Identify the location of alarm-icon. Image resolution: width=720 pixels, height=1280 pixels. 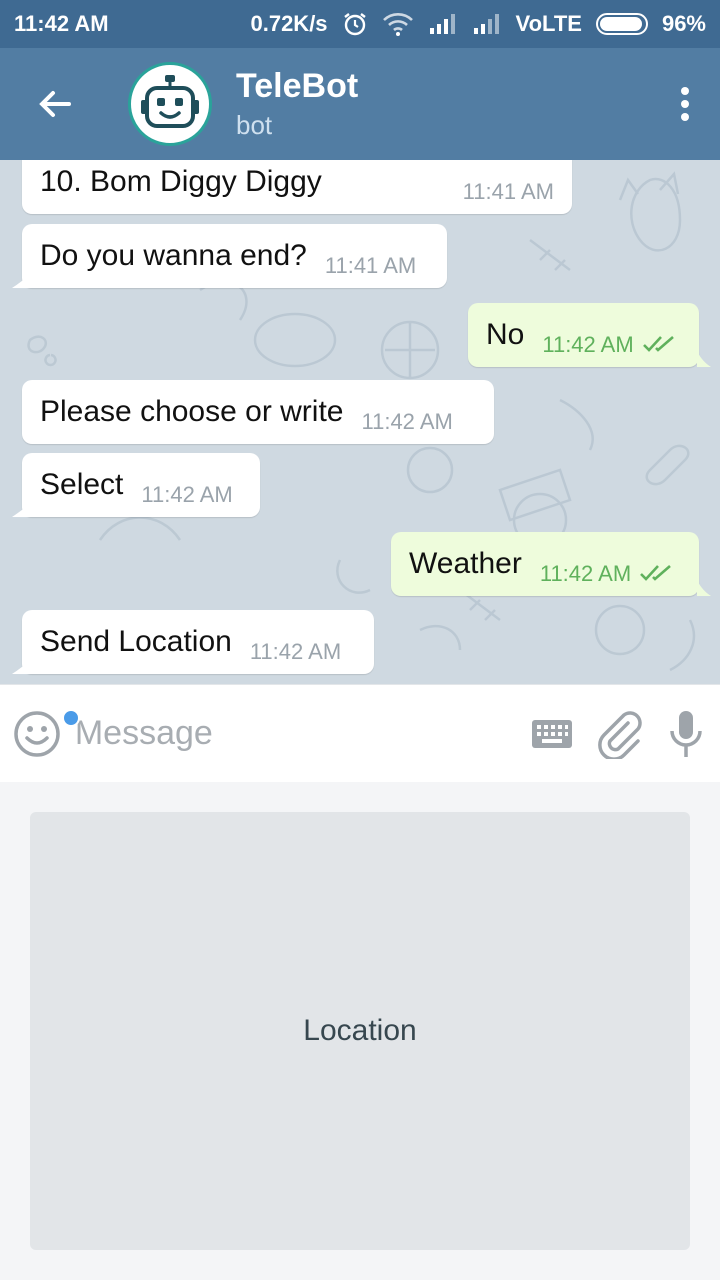
(355, 24).